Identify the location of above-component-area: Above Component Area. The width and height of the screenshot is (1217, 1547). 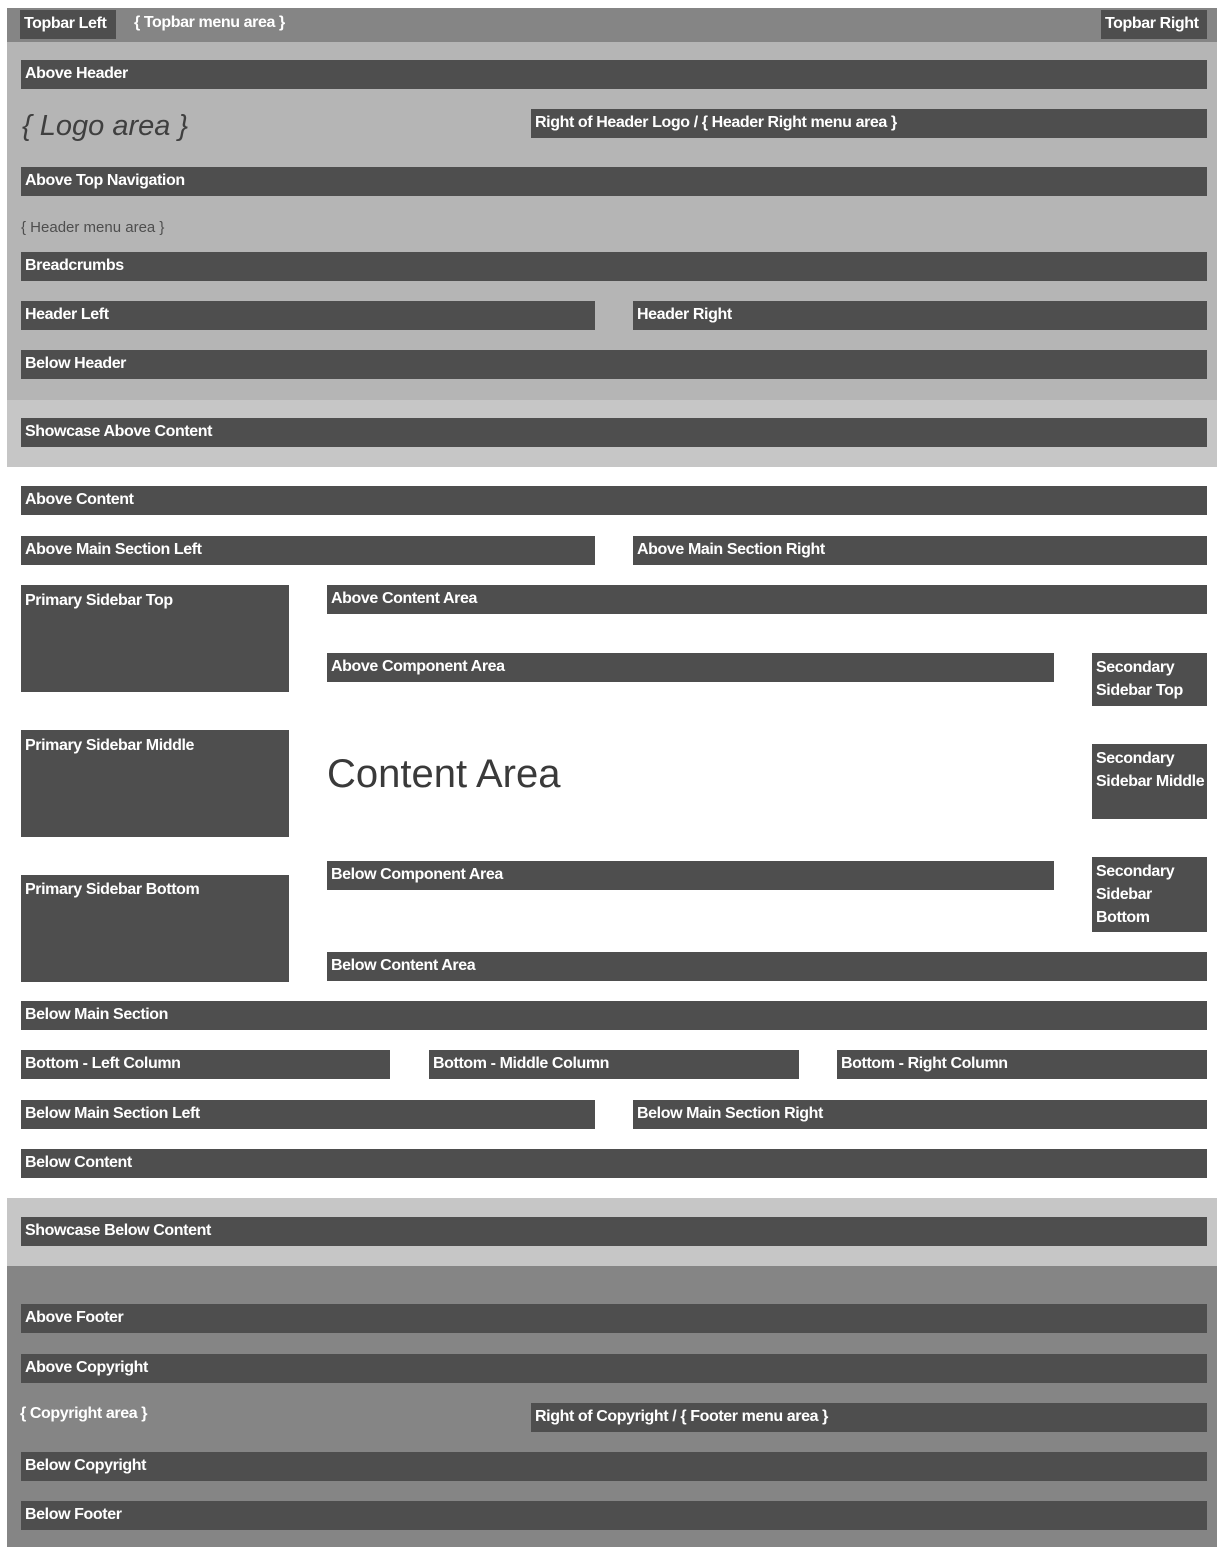
(690, 667).